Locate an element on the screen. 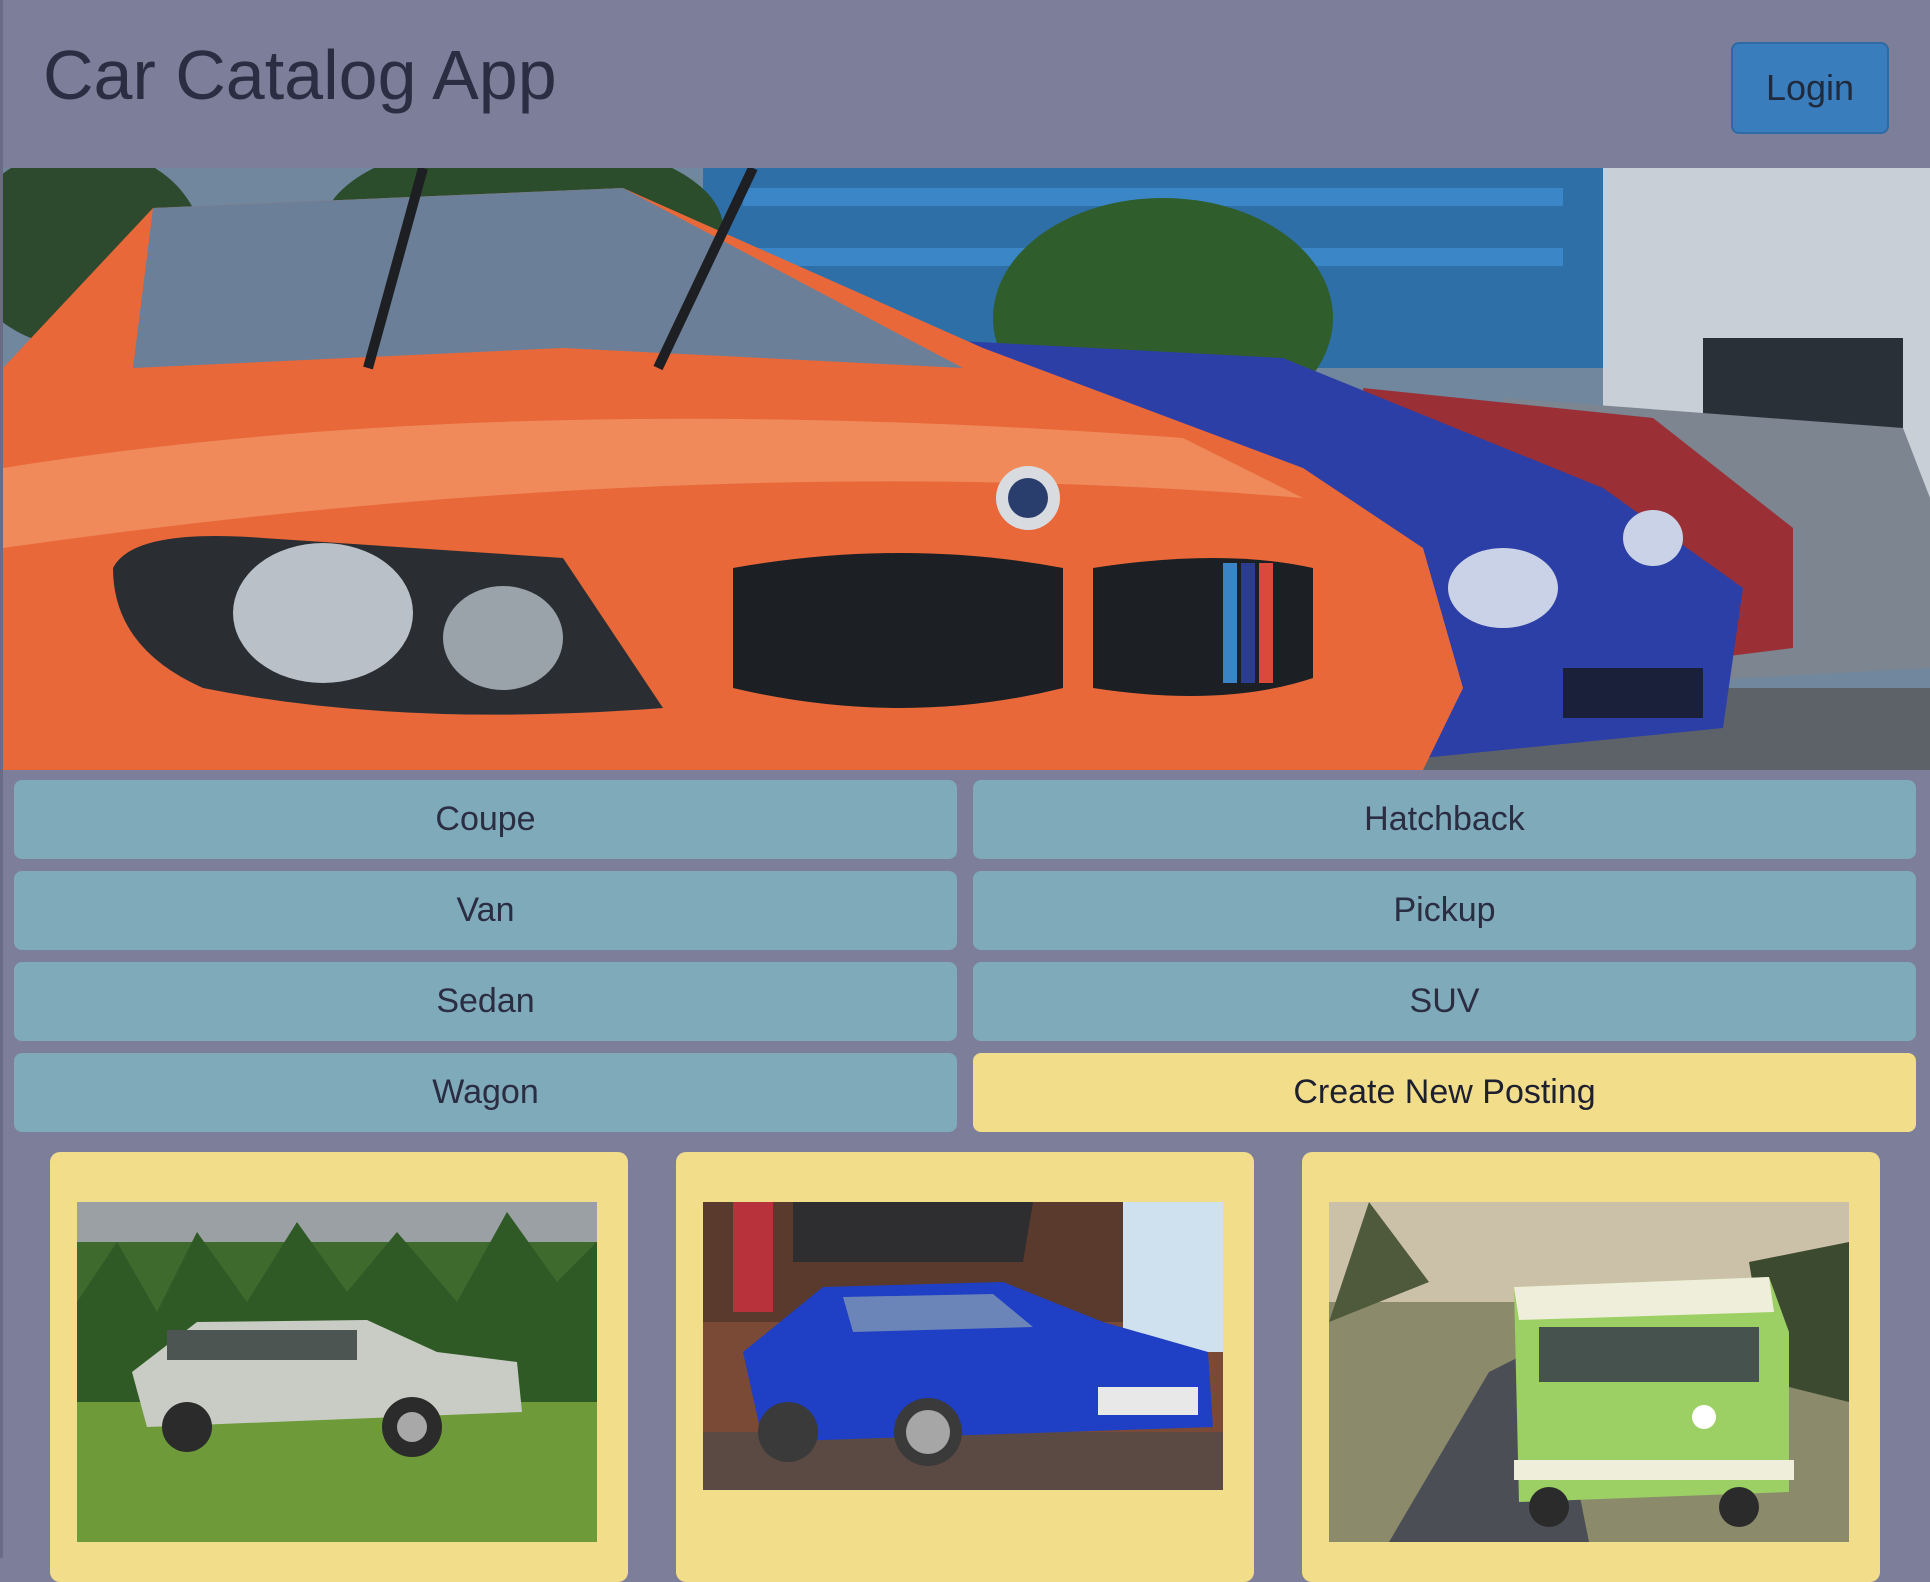  category-coupe-button: Coupe is located at coordinates (485, 819).